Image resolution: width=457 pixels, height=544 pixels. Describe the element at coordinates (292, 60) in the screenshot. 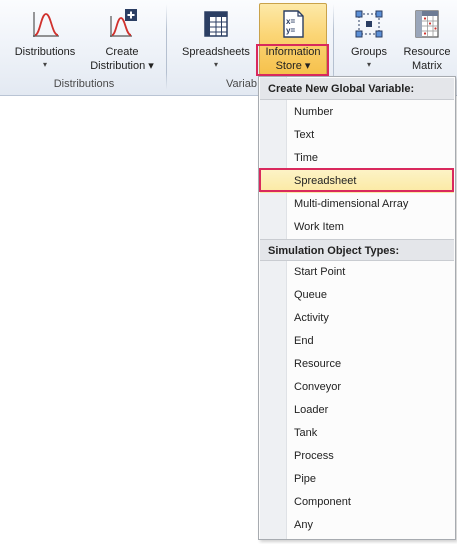

I see `information-store-highlight` at that location.